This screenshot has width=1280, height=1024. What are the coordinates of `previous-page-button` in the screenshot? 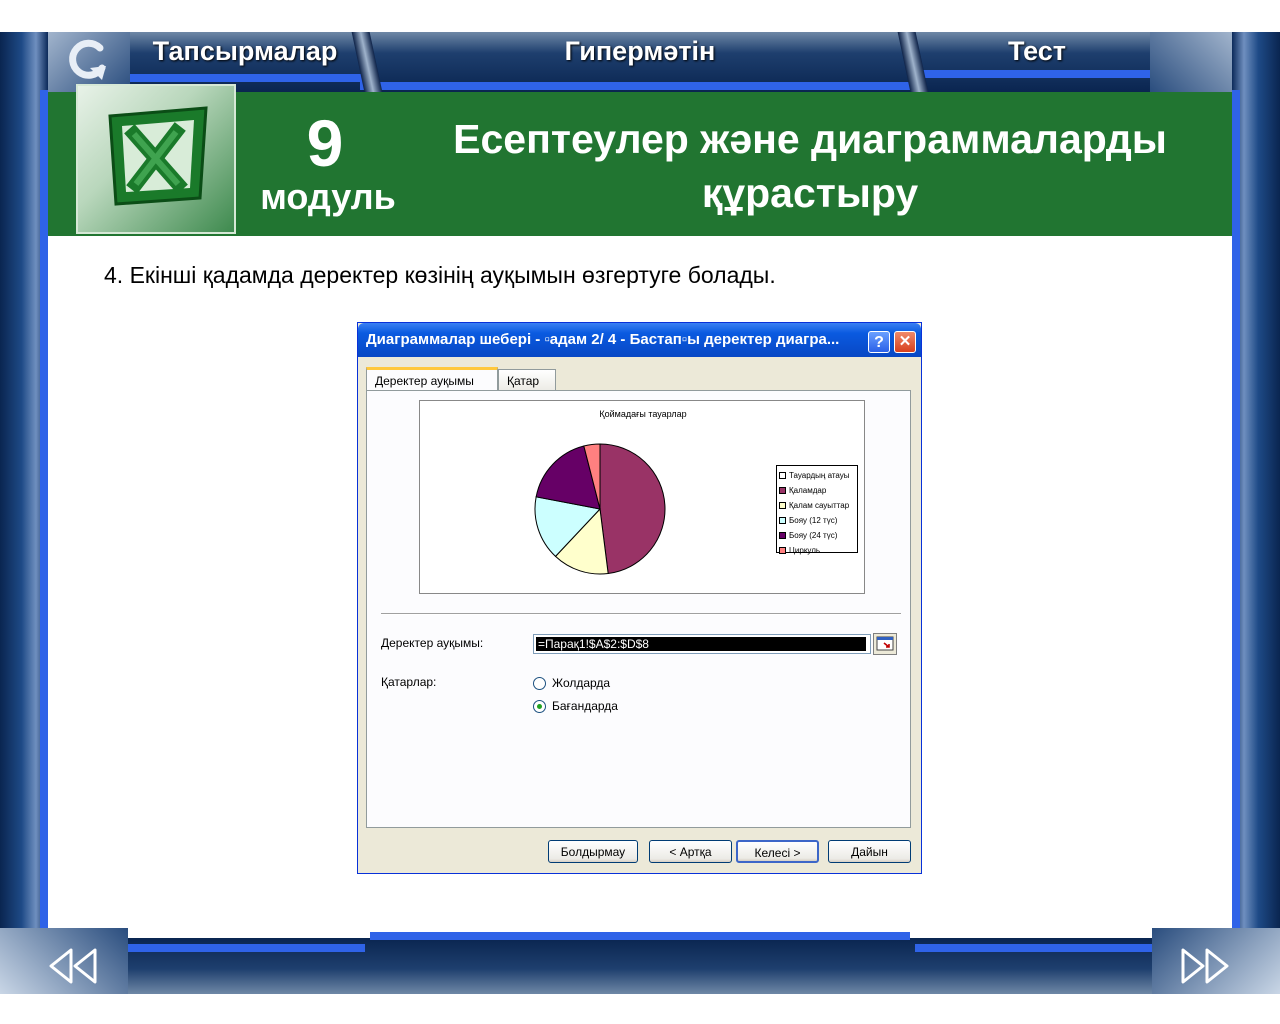 It's located at (72, 966).